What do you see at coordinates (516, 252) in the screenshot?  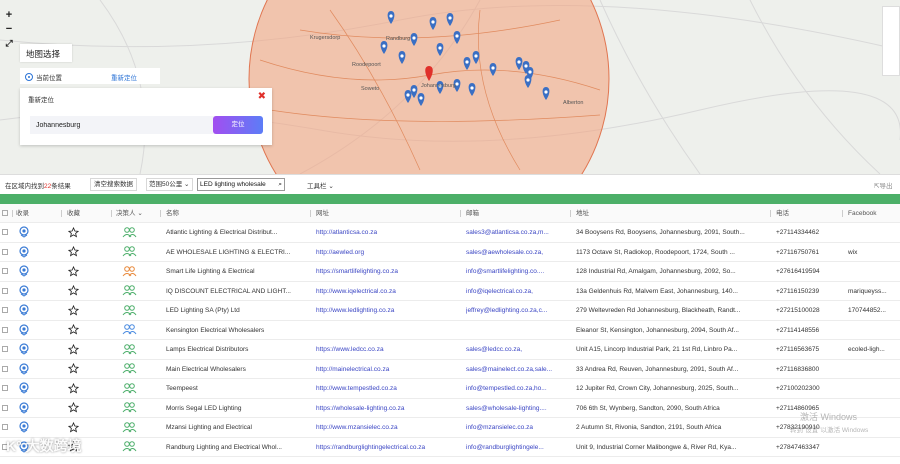 I see `email-link: sales@aewholesale.co.za,` at bounding box center [516, 252].